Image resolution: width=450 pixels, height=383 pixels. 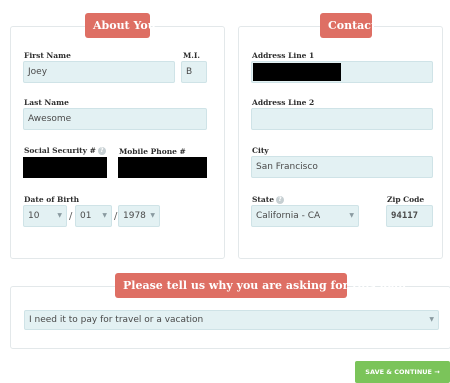 I want to click on state-label-text: State, so click(x=263, y=199).